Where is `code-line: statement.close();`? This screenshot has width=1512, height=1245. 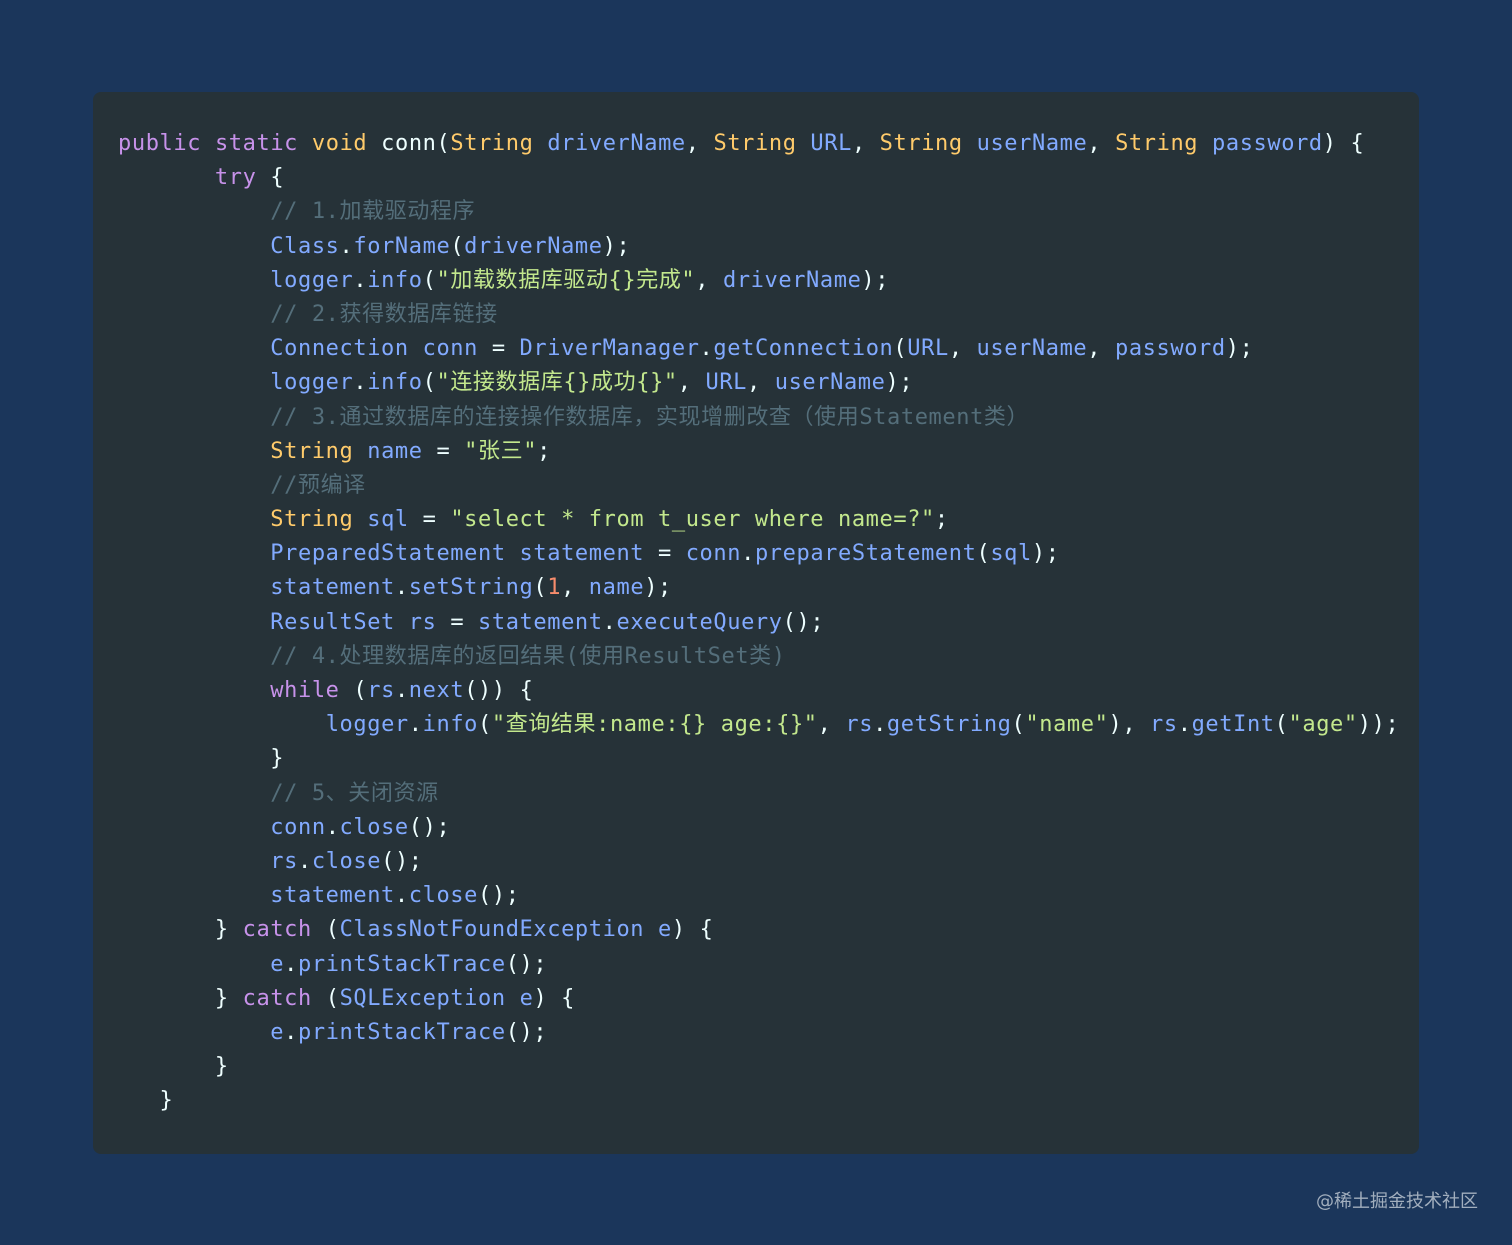
code-line: statement.close(); is located at coordinates (758, 896).